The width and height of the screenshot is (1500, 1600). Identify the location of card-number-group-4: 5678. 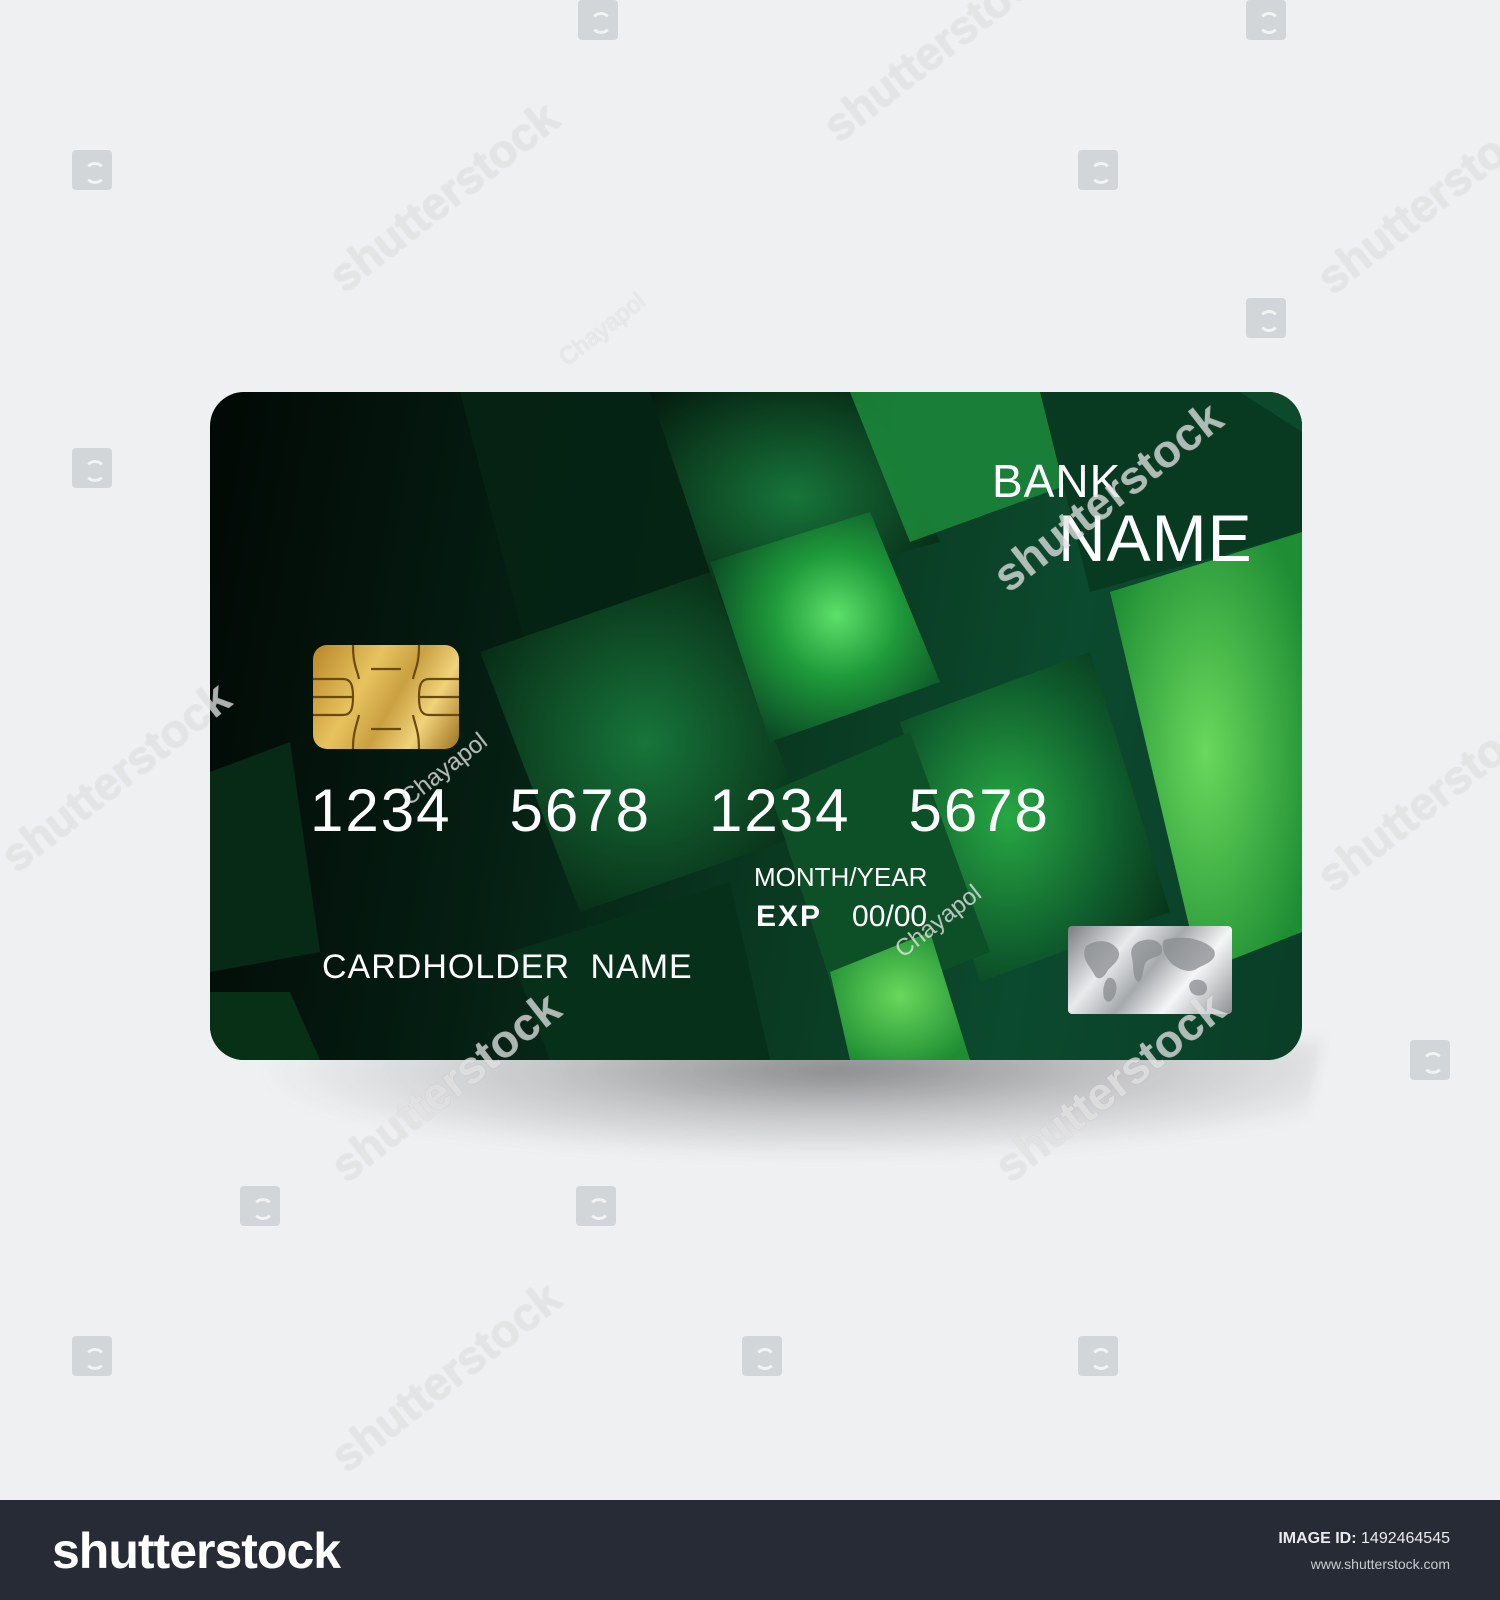
(979, 810).